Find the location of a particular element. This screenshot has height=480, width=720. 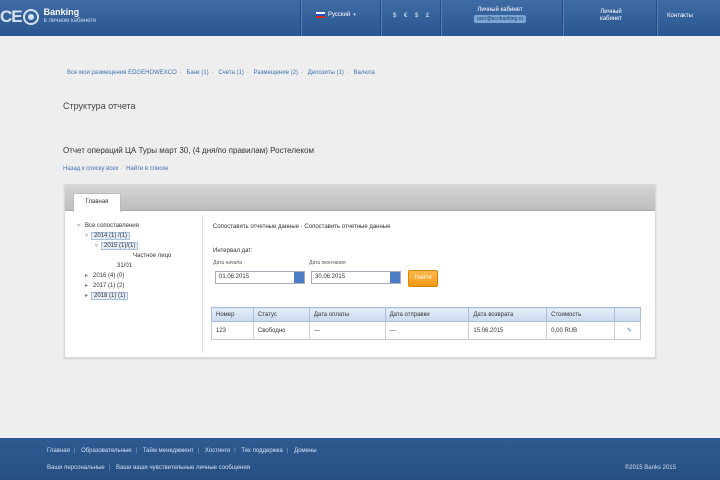

personal-line-1: Личный is located at coordinates (611, 12).